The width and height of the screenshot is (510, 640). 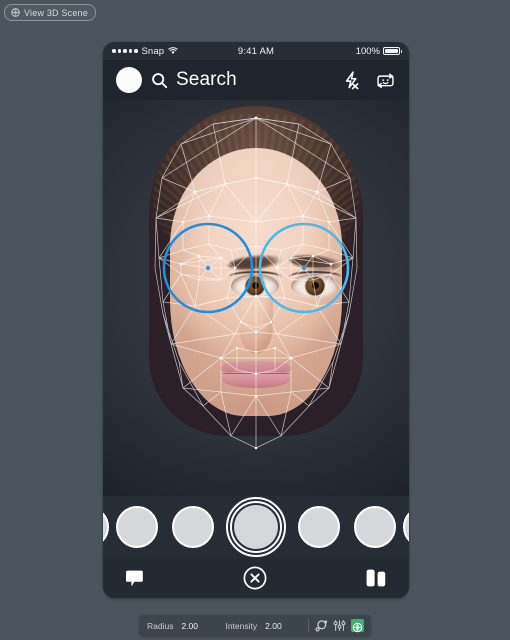 I want to click on status-bar-left: Snap, so click(x=145, y=51).